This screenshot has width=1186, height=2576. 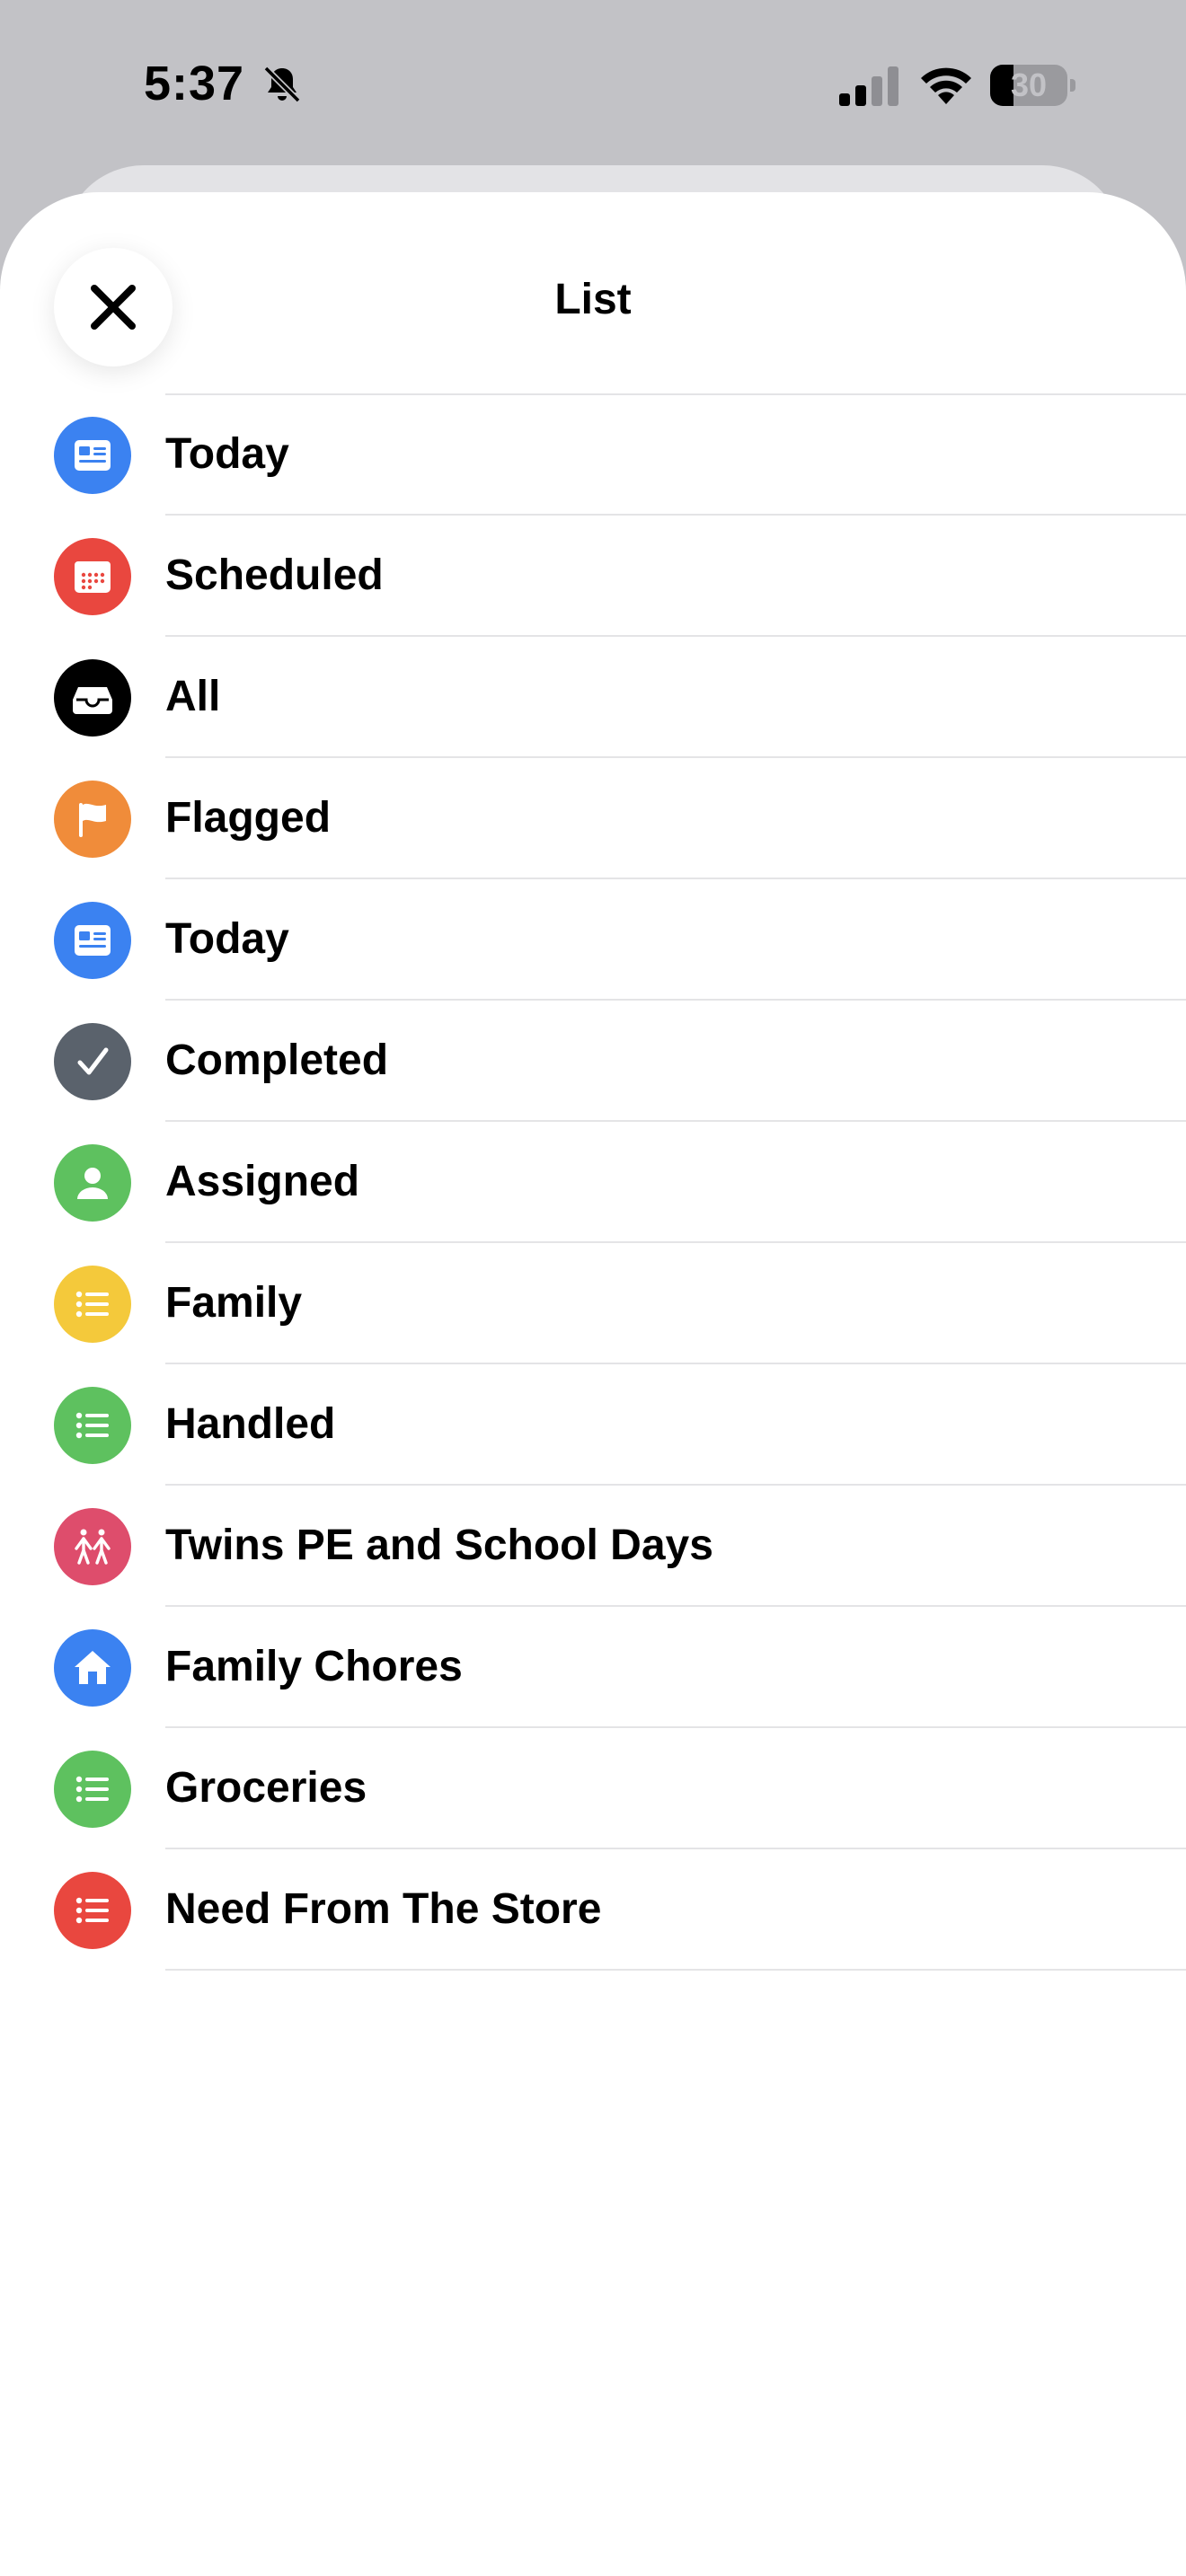 I want to click on list-item-label: Family, so click(x=234, y=1303).